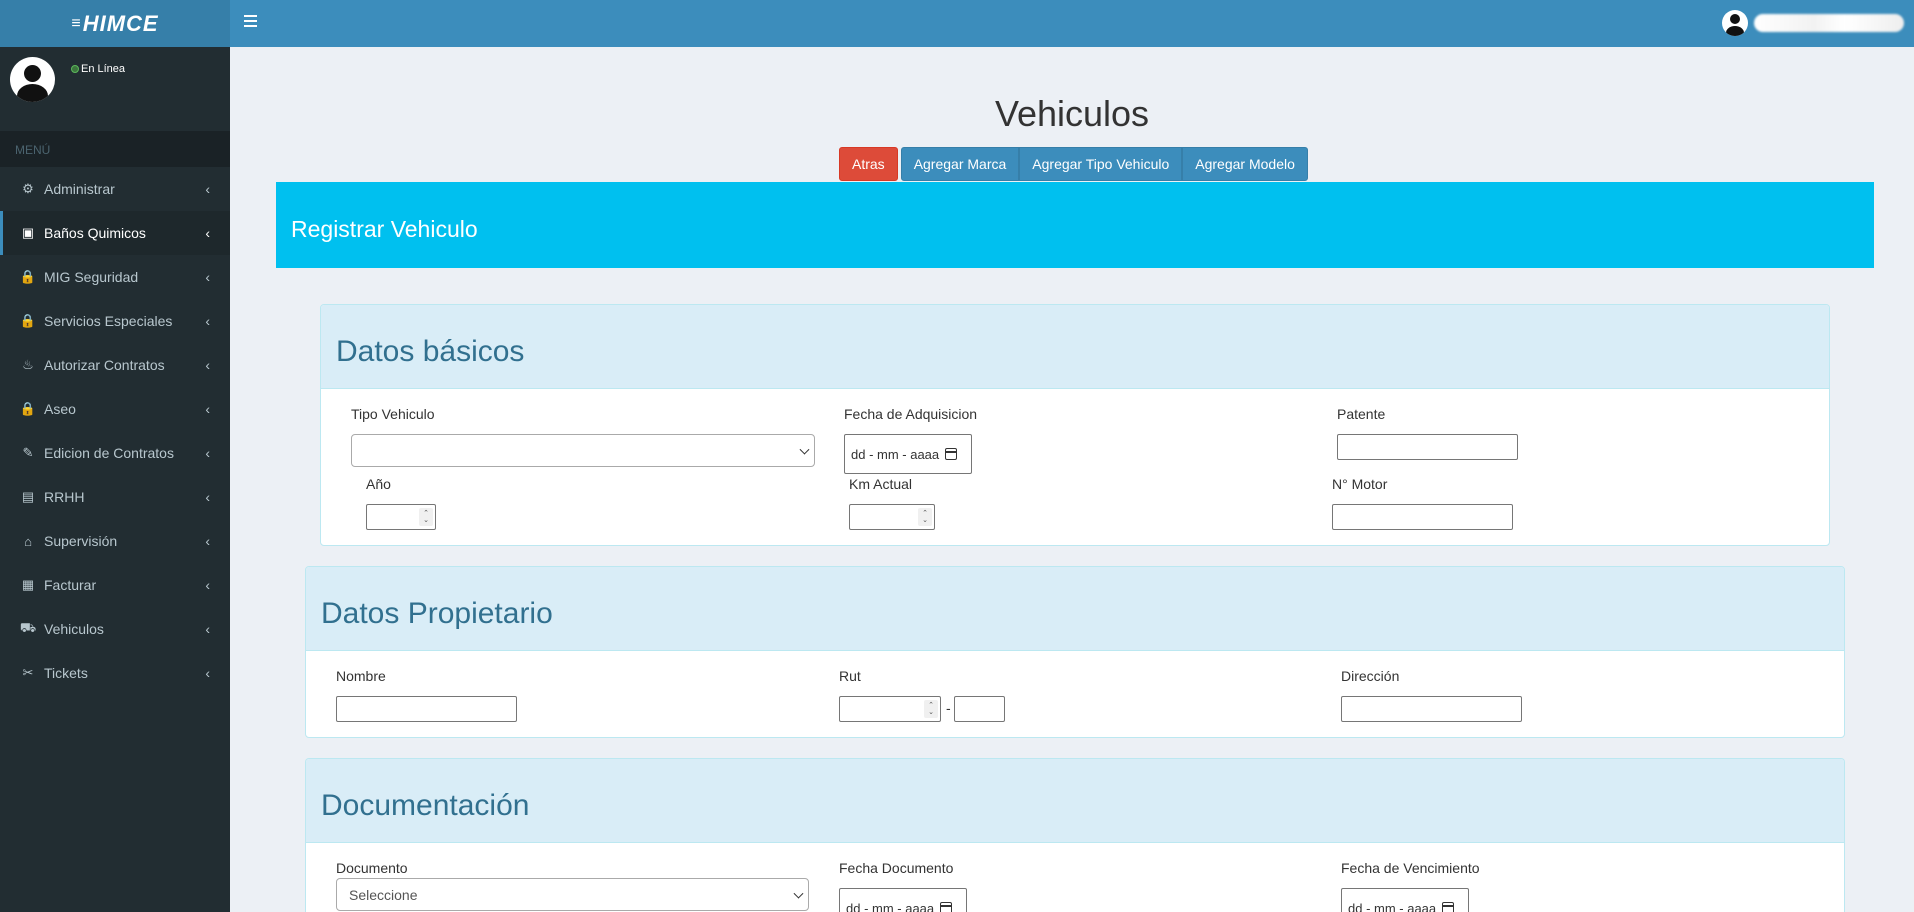 The height and width of the screenshot is (912, 1914). Describe the element at coordinates (66, 673) in the screenshot. I see `sidebar-item-label: Tickets` at that location.